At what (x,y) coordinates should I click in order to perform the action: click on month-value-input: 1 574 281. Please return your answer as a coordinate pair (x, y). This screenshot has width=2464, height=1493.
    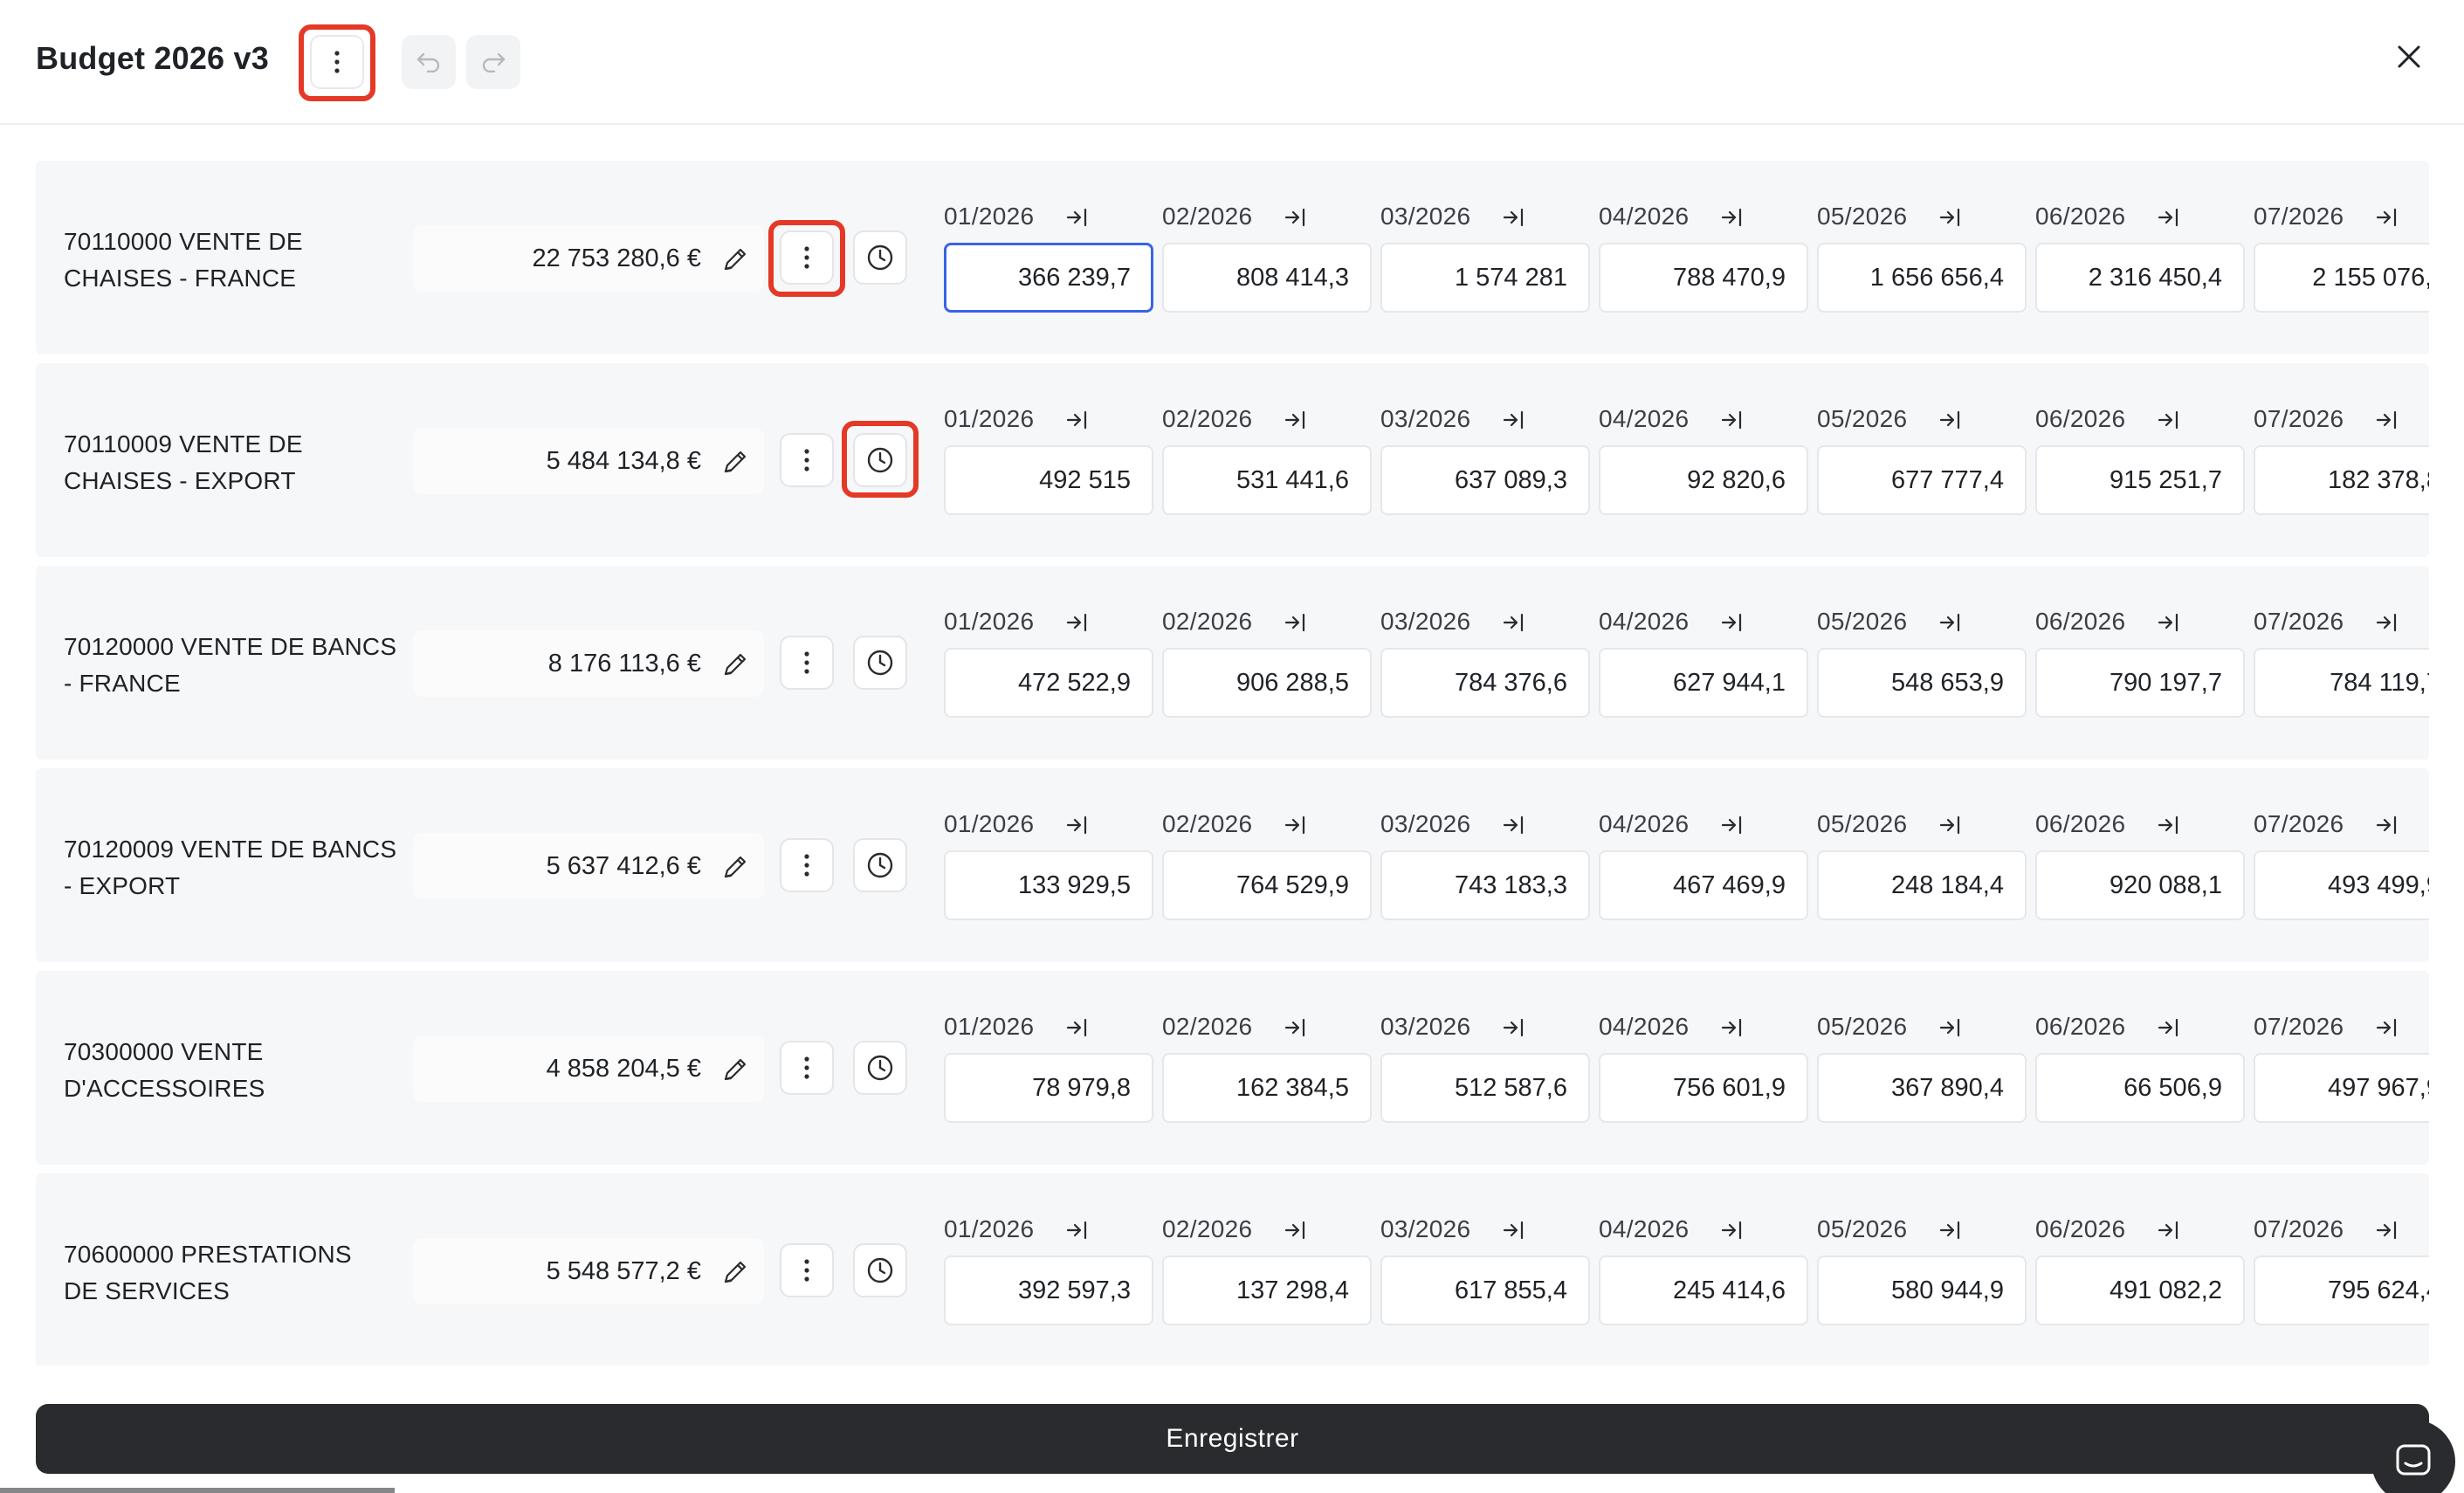
    Looking at the image, I should click on (1485, 278).